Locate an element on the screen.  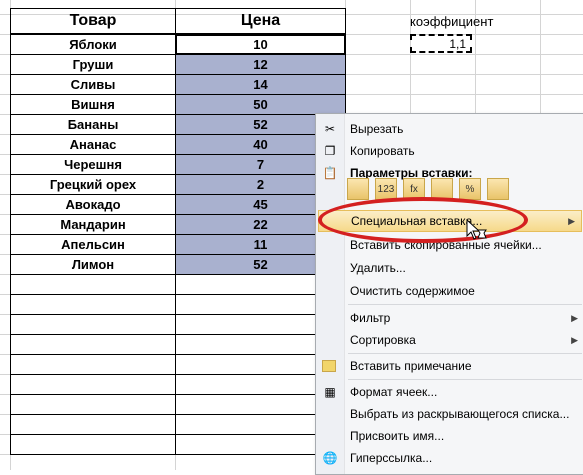
paste-formatting-button: % is located at coordinates (470, 189).